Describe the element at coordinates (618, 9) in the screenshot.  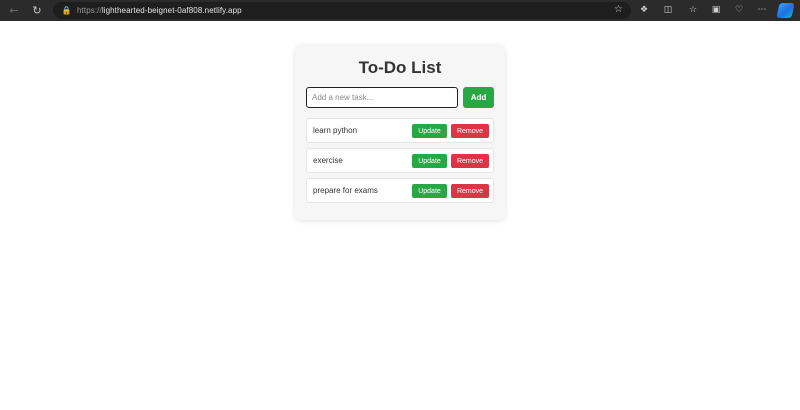
I see `star-icon: ☆` at that location.